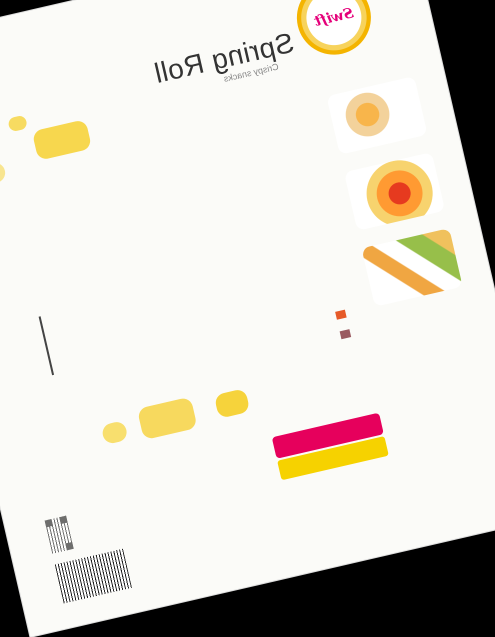 Image resolution: width=495 pixels, height=637 pixels. I want to click on food-images, so click(402, 199).